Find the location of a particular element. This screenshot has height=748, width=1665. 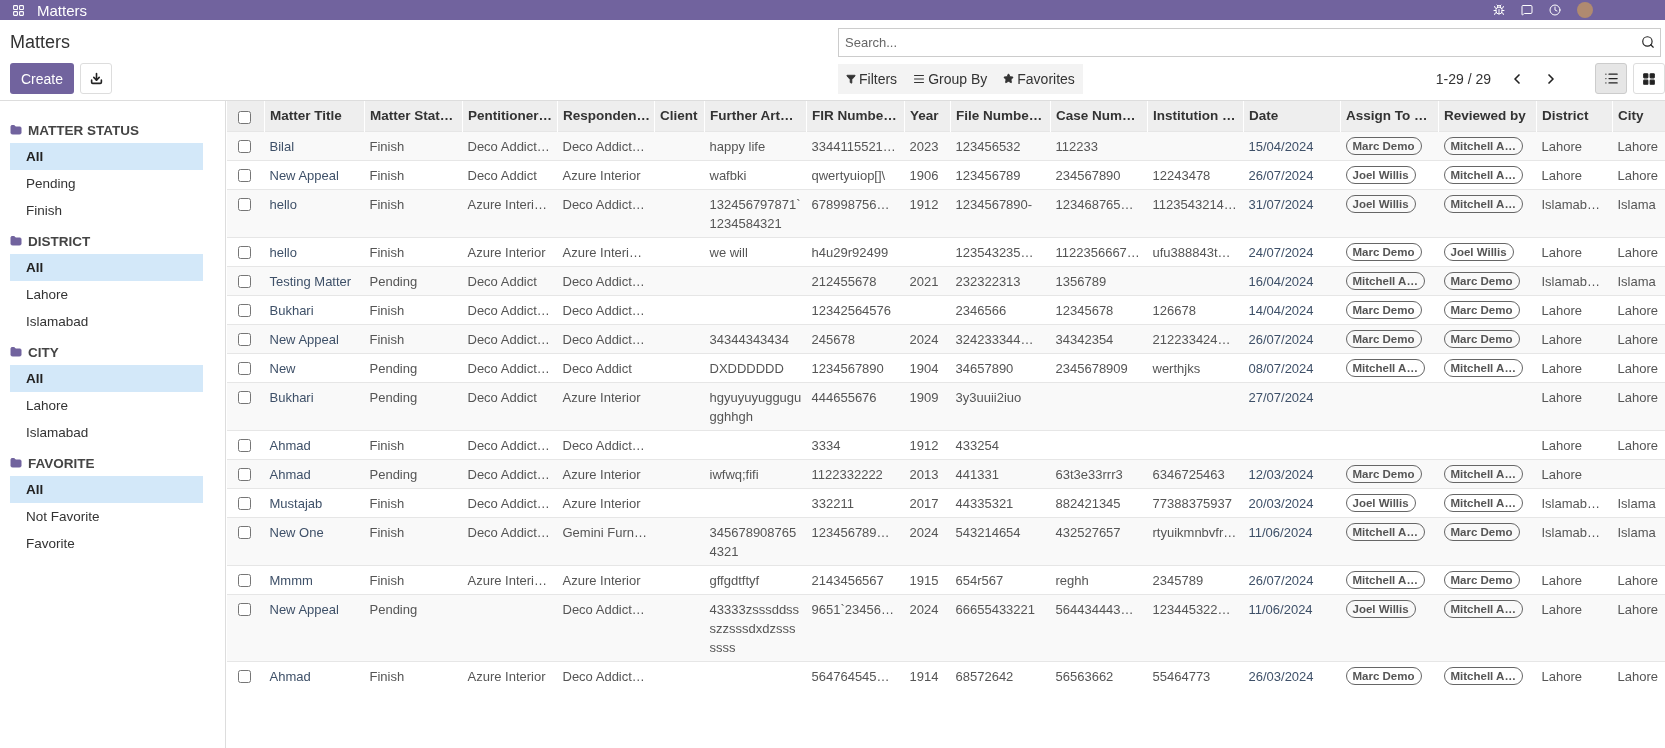

bug-icon is located at coordinates (1499, 10).